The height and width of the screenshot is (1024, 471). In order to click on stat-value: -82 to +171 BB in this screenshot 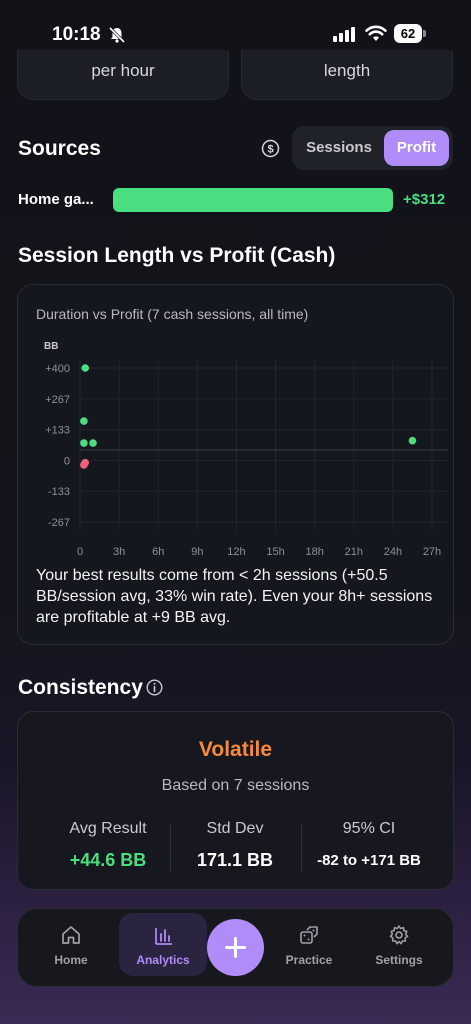, I will do `click(369, 860)`.